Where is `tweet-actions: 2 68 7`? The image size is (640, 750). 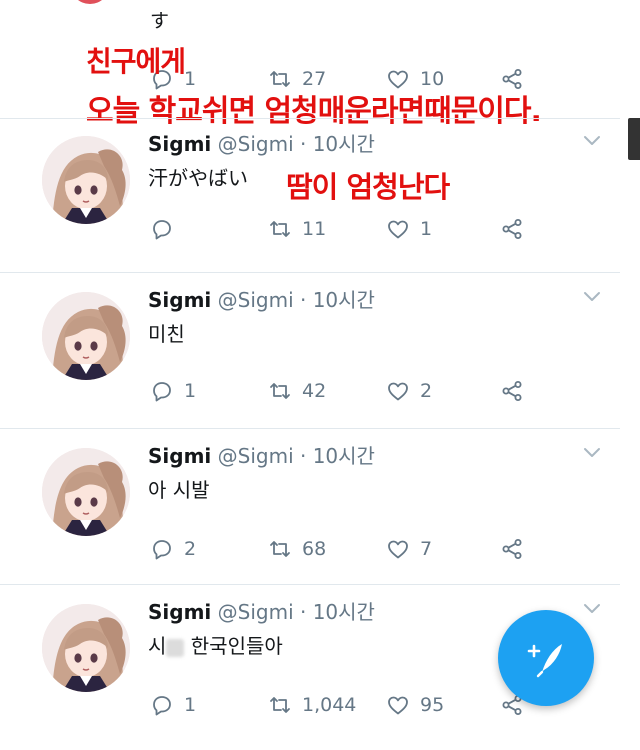
tweet-actions: 2 68 7 is located at coordinates (350, 549).